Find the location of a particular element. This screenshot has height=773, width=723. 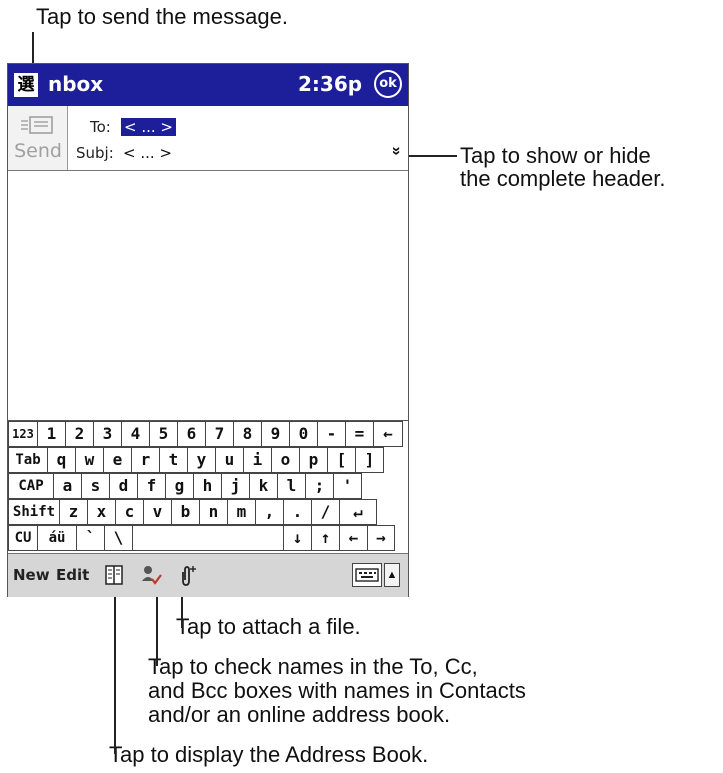

address-book-icon is located at coordinates (114, 575).